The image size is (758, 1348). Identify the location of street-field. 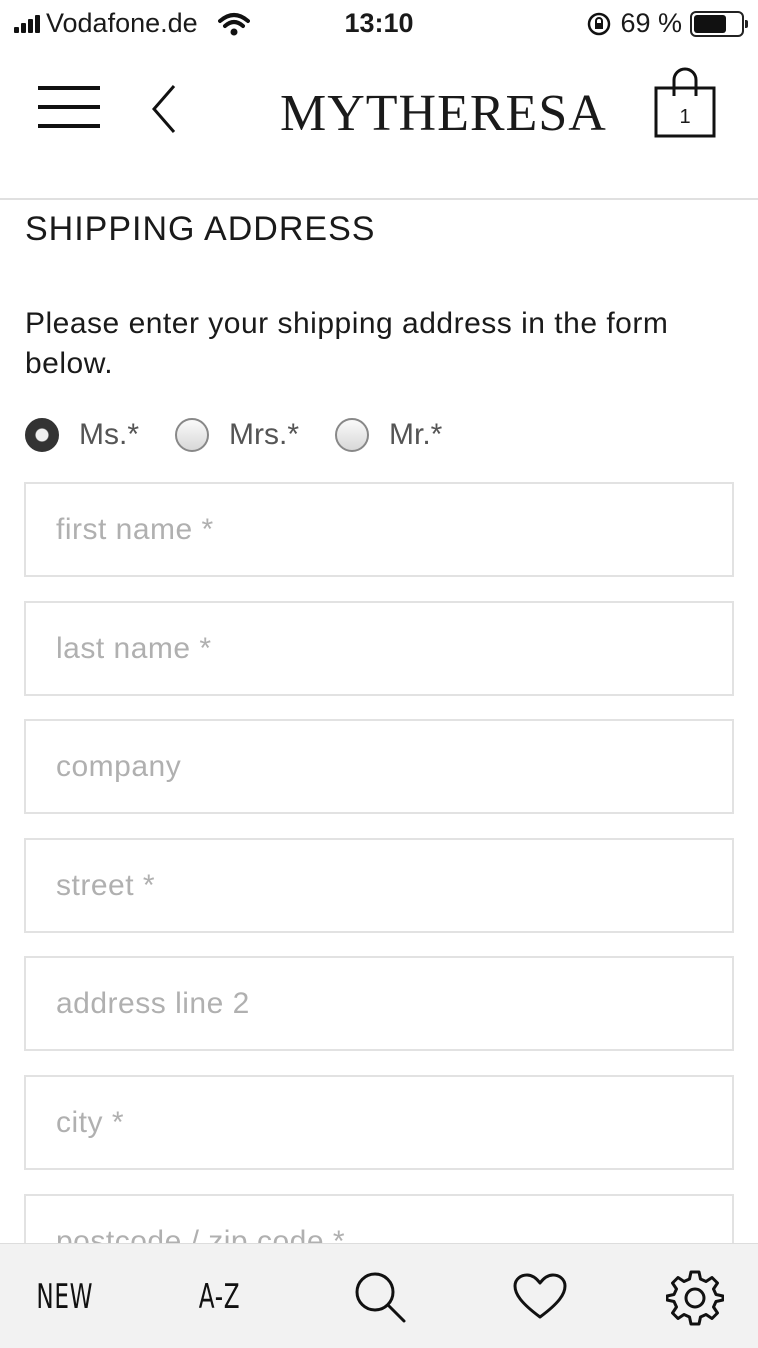
(379, 885).